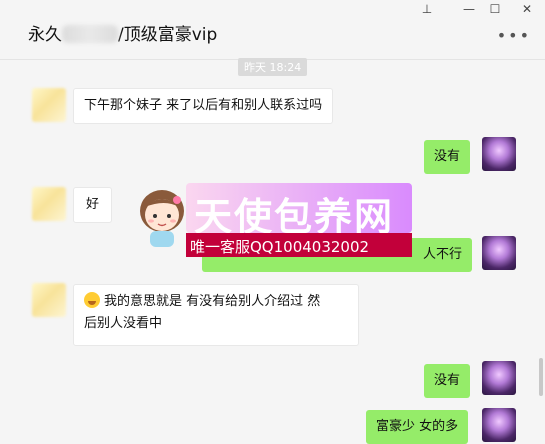 This screenshot has height=444, width=545. Describe the element at coordinates (45, 35) in the screenshot. I see `chat-title-prefix: 永久` at that location.